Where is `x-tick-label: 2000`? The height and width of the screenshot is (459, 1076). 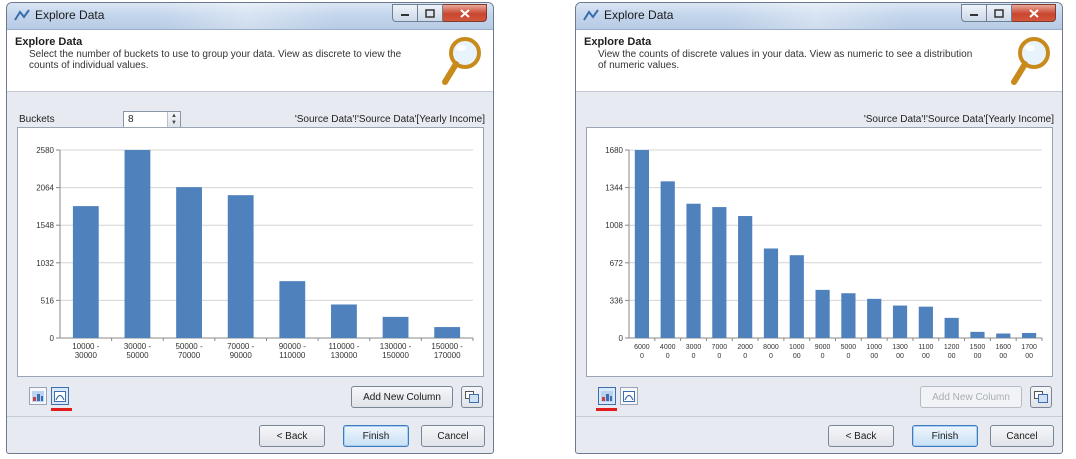
x-tick-label: 2000 is located at coordinates (745, 347).